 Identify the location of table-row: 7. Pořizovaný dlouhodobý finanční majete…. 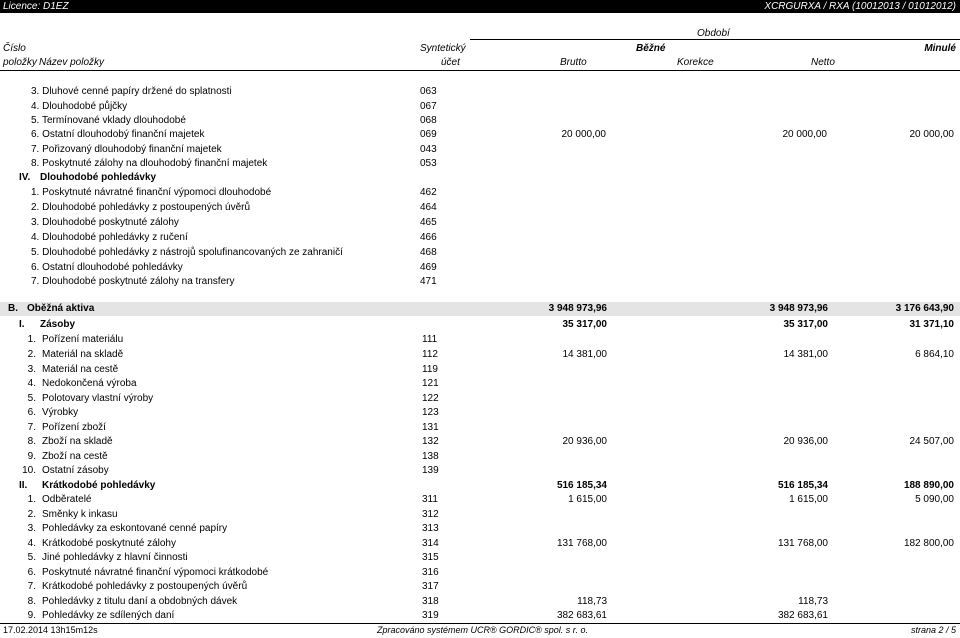
(480, 149).